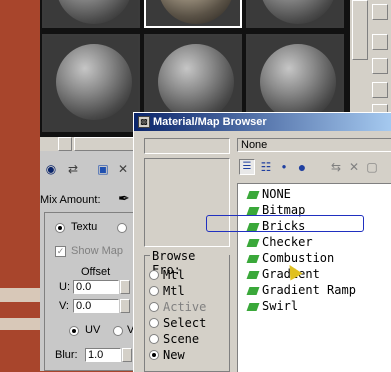 The height and width of the screenshot is (372, 391). I want to click on reset-map-icon: ✕, so click(123, 169).